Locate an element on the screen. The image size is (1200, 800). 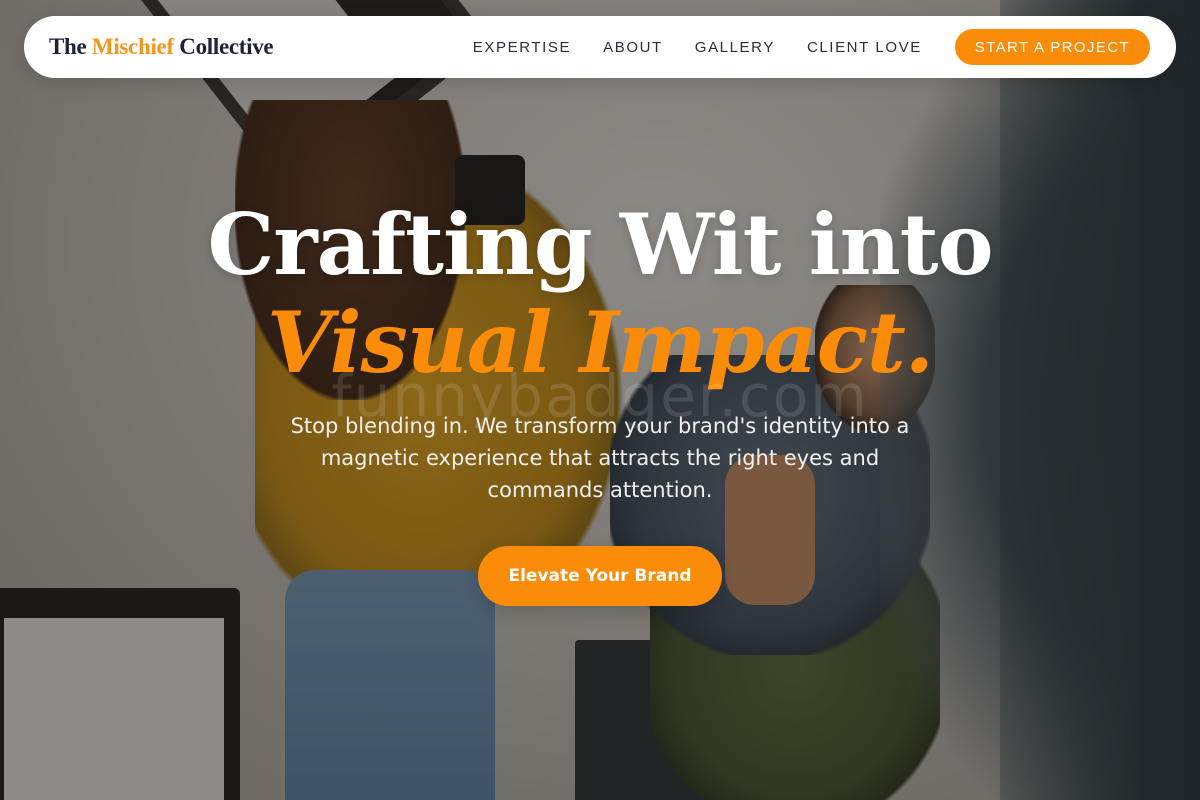
hero-headline-line1: Crafting Wit into is located at coordinates (600, 244).